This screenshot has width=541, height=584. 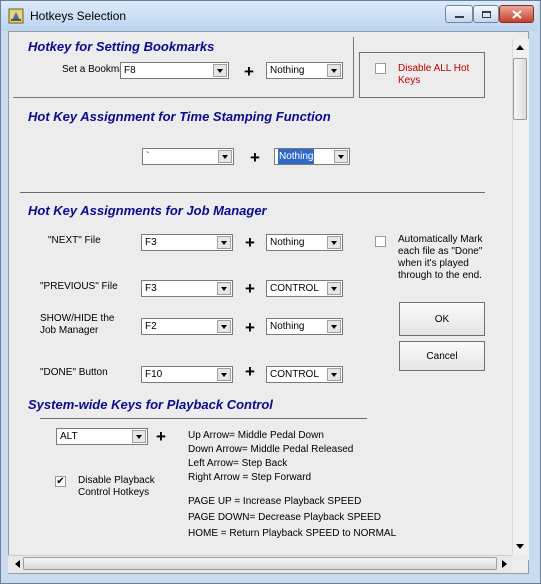 What do you see at coordinates (284, 517) in the screenshot?
I see `playback-speed-down: PAGE DOWN= Decrease Playback SPEED` at bounding box center [284, 517].